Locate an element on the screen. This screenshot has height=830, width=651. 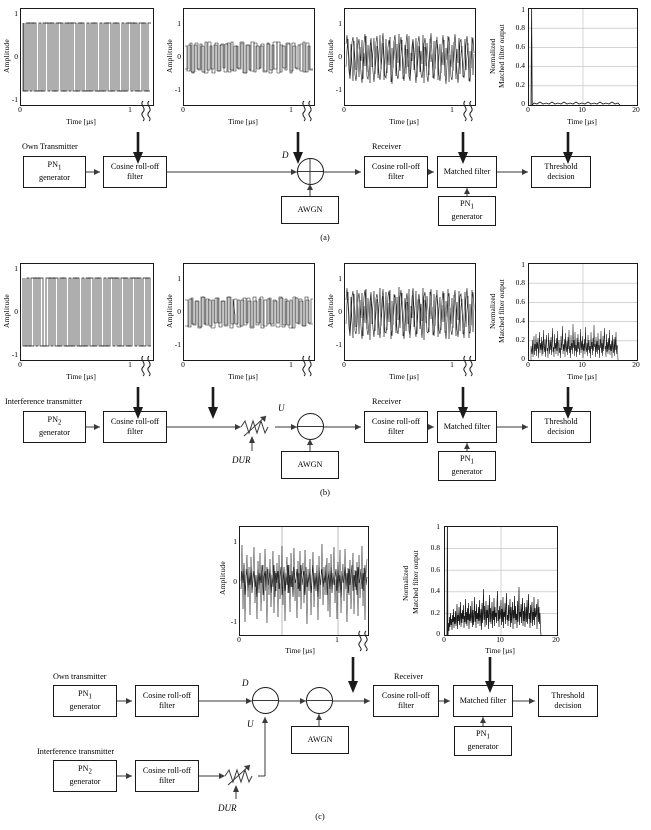
diagram-wires-c is located at coordinates (326, 728).